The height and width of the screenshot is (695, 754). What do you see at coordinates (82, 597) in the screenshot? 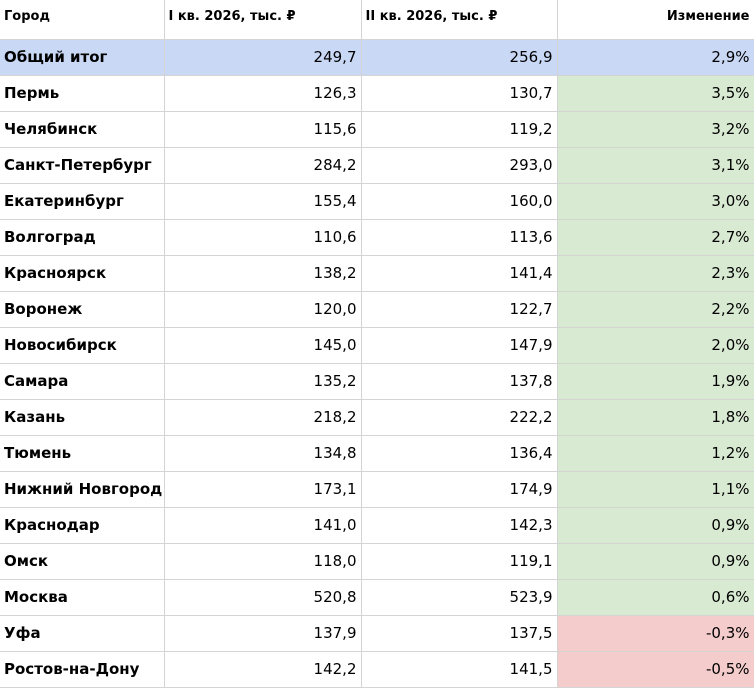
I see `cell-city: Москва` at bounding box center [82, 597].